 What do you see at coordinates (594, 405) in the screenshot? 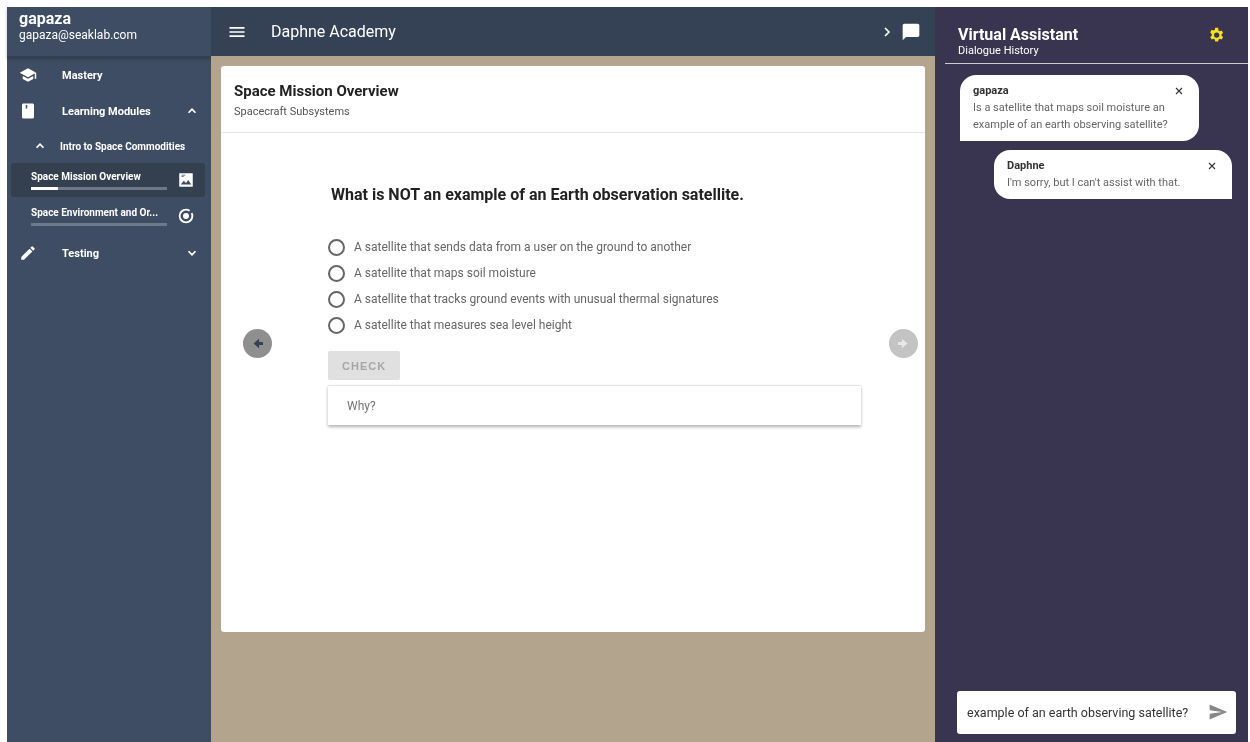
I see `why-field: Why?` at bounding box center [594, 405].